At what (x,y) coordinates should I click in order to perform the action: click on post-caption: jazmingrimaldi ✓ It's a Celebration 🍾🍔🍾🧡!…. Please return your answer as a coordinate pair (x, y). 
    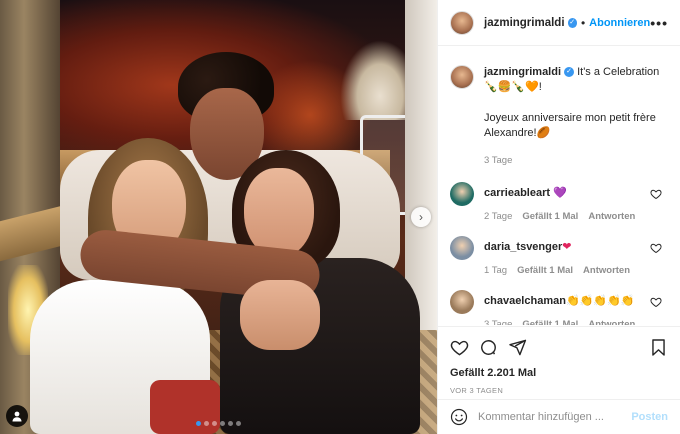
    Looking at the image, I should click on (559, 107).